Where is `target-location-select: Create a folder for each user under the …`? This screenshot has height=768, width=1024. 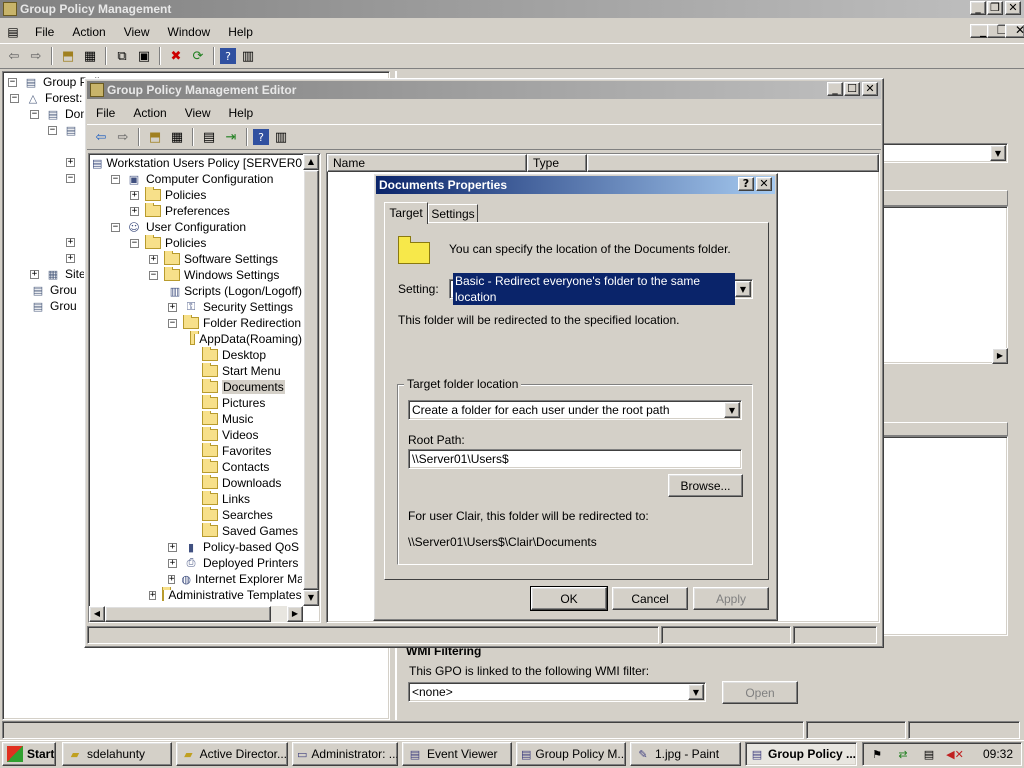
target-location-select: Create a folder for each user under the … is located at coordinates (575, 410).